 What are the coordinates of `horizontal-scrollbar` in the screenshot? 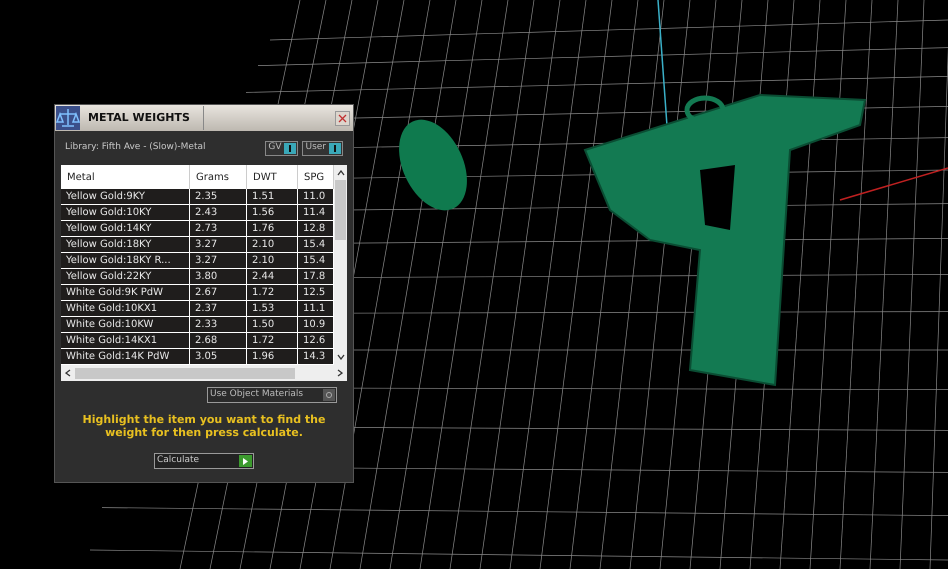 It's located at (204, 373).